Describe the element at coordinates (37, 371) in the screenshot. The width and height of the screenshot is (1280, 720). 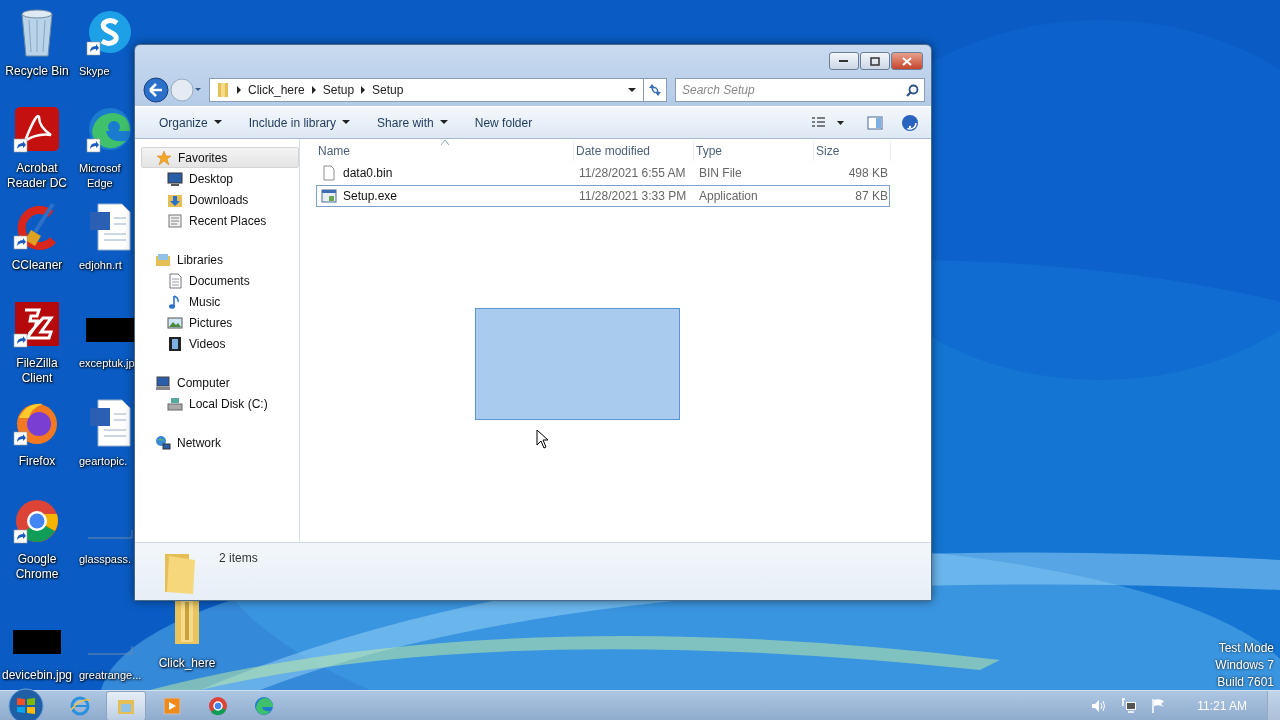
I see `desktop-icon-label: FileZilla Client` at that location.